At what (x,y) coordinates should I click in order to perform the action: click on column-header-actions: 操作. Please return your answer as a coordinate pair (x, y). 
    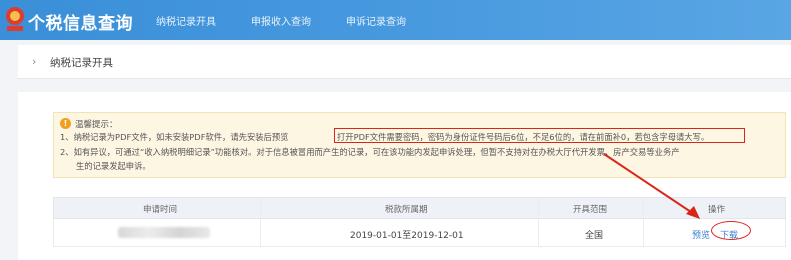
    Looking at the image, I should click on (717, 210).